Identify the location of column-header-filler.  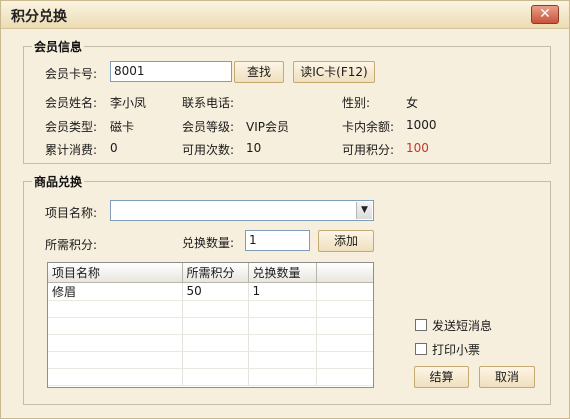
(344, 273).